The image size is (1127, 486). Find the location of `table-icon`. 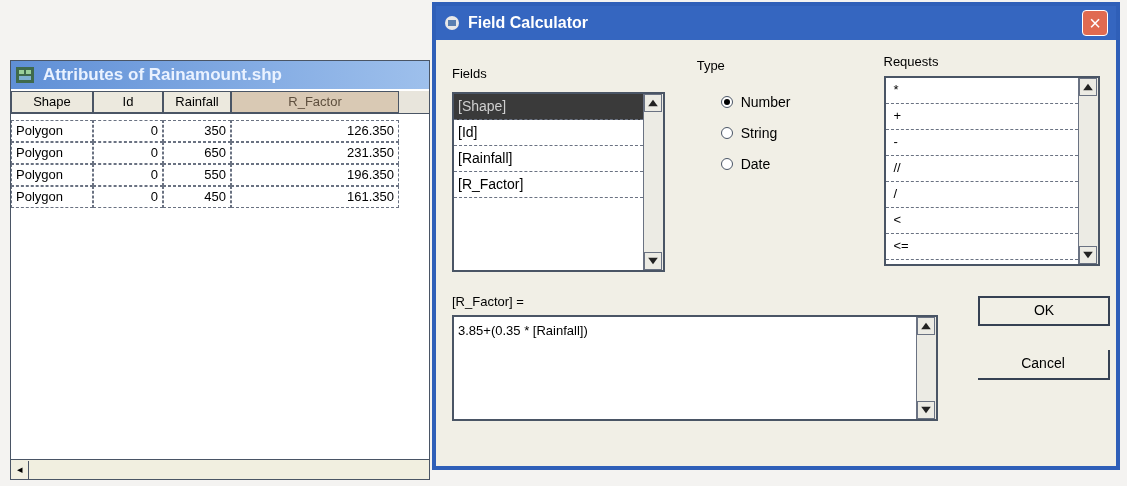

table-icon is located at coordinates (25, 75).